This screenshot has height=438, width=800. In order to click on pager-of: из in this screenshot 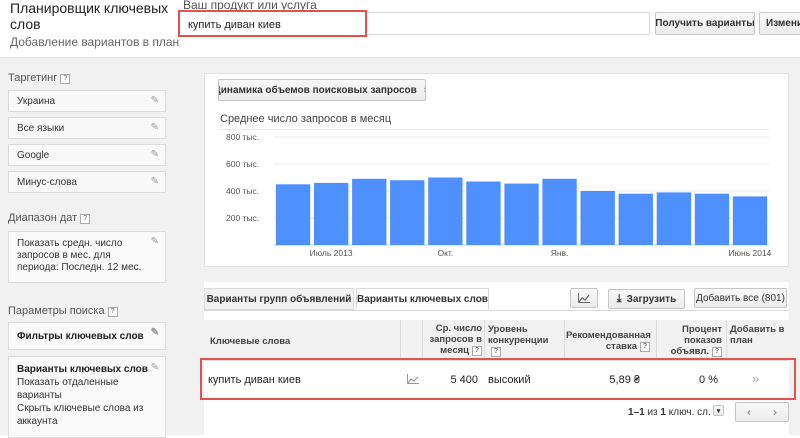, I will do `click(652, 412)`.